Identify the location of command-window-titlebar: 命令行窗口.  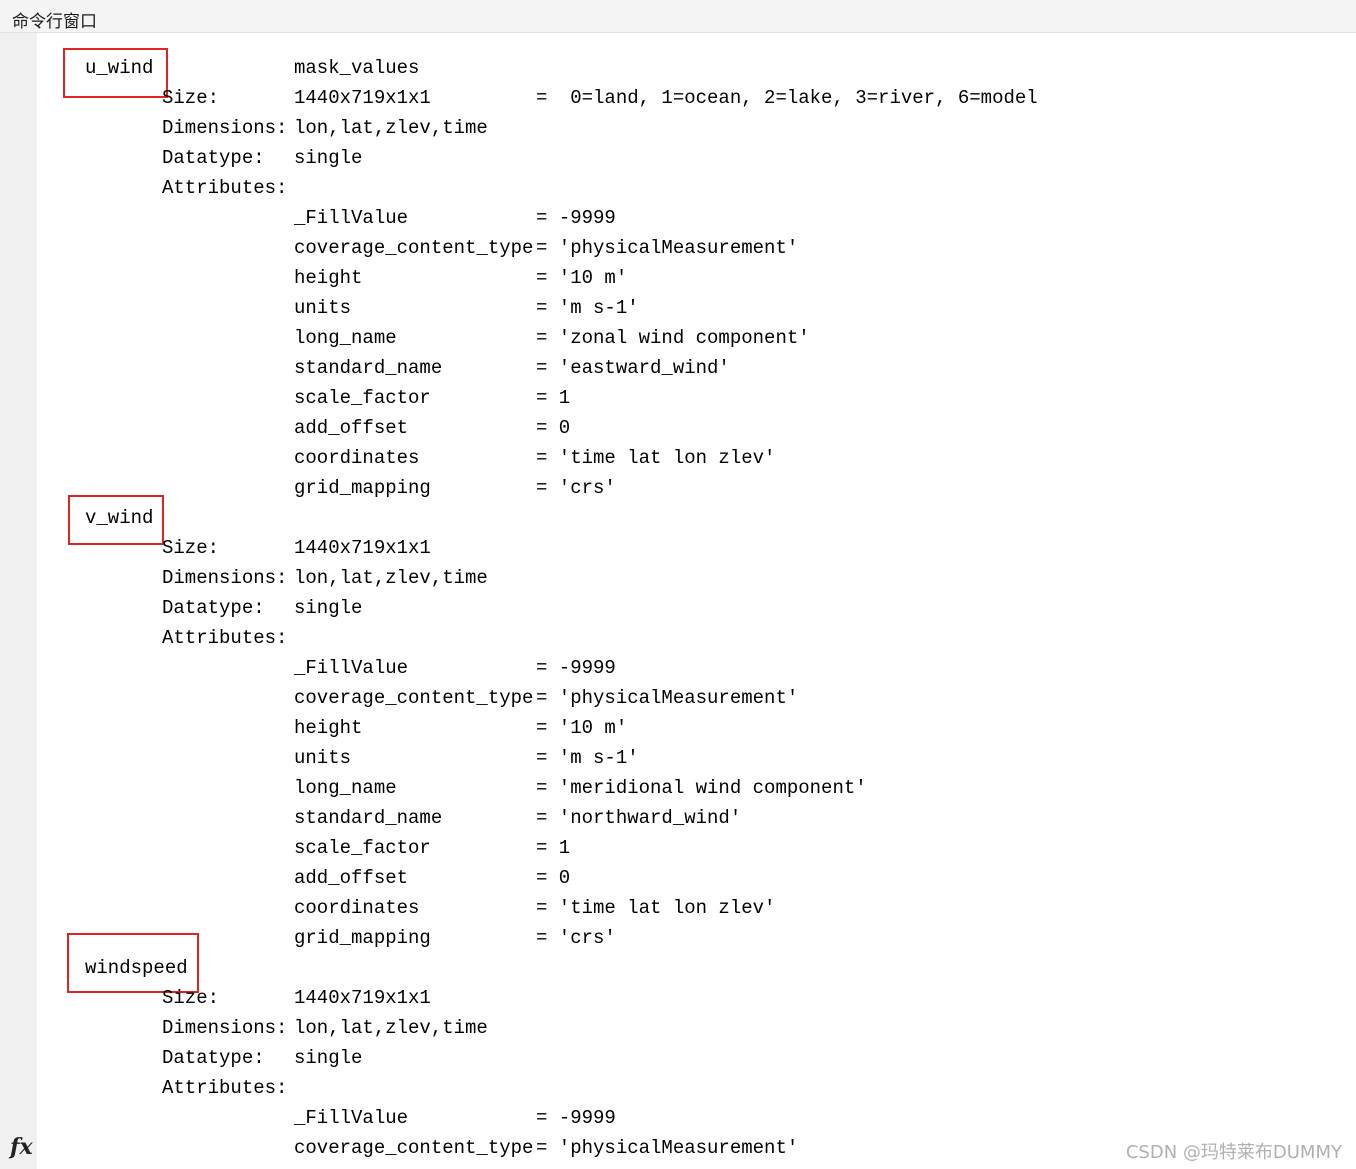
(678, 16).